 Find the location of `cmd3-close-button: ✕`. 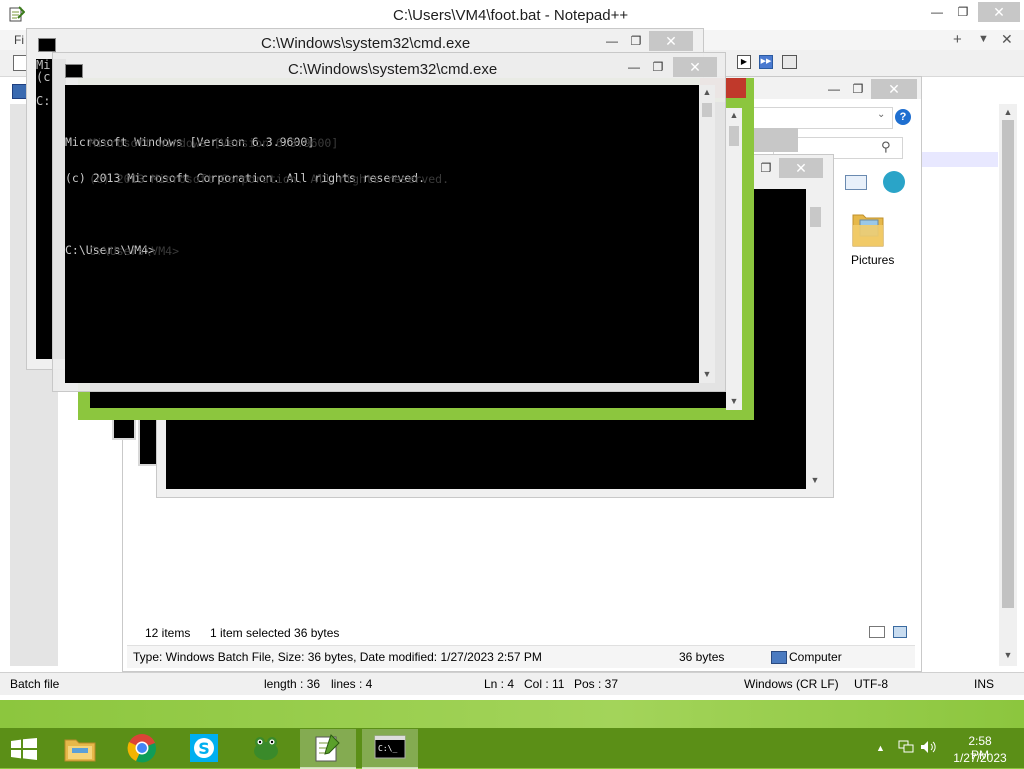

cmd3-close-button: ✕ is located at coordinates (801, 168).